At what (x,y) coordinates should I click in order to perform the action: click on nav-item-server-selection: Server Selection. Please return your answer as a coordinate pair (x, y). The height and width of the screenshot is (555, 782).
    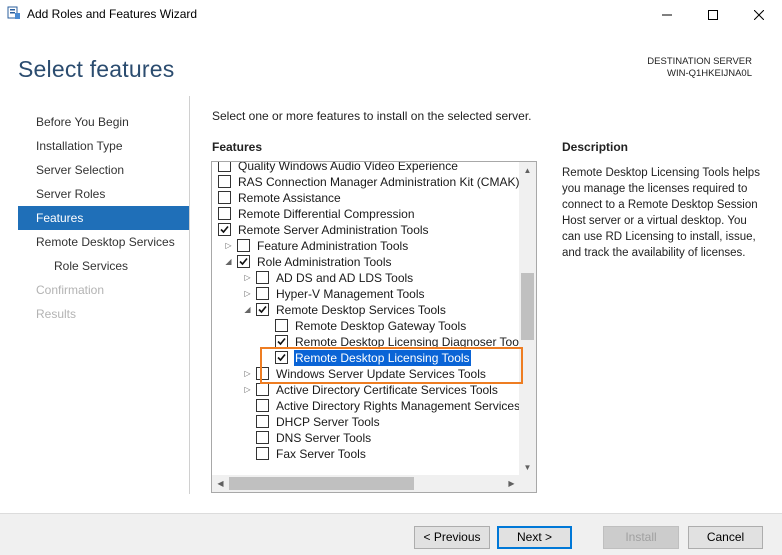
    Looking at the image, I should click on (103, 170).